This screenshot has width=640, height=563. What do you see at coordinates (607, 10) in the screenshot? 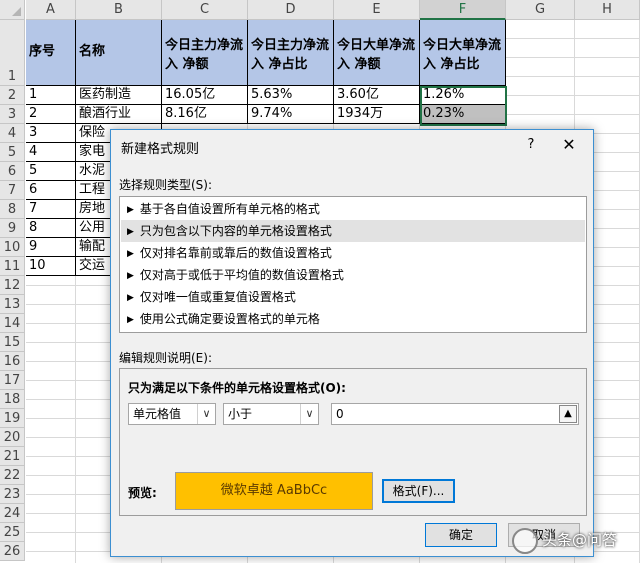
I see `column-header-h: H` at bounding box center [607, 10].